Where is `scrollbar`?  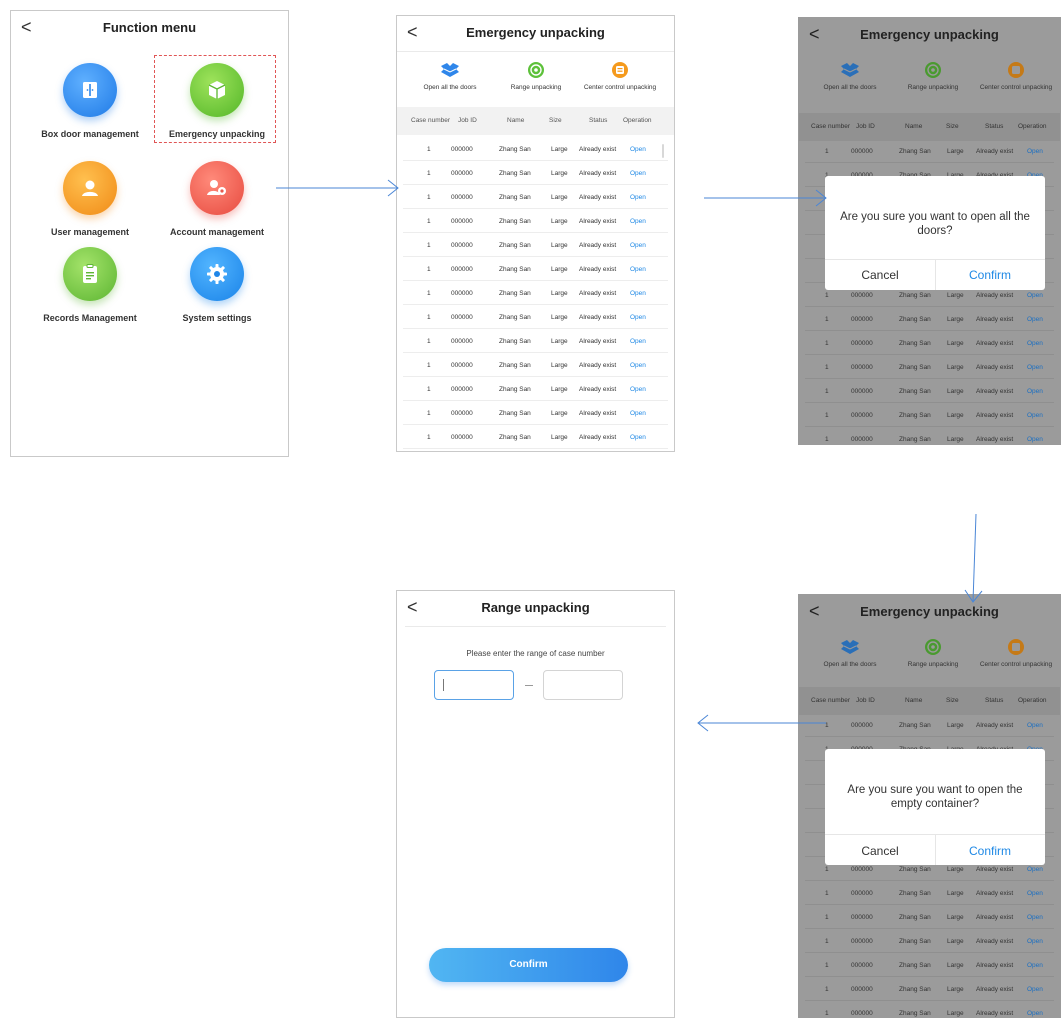
scrollbar is located at coordinates (663, 151).